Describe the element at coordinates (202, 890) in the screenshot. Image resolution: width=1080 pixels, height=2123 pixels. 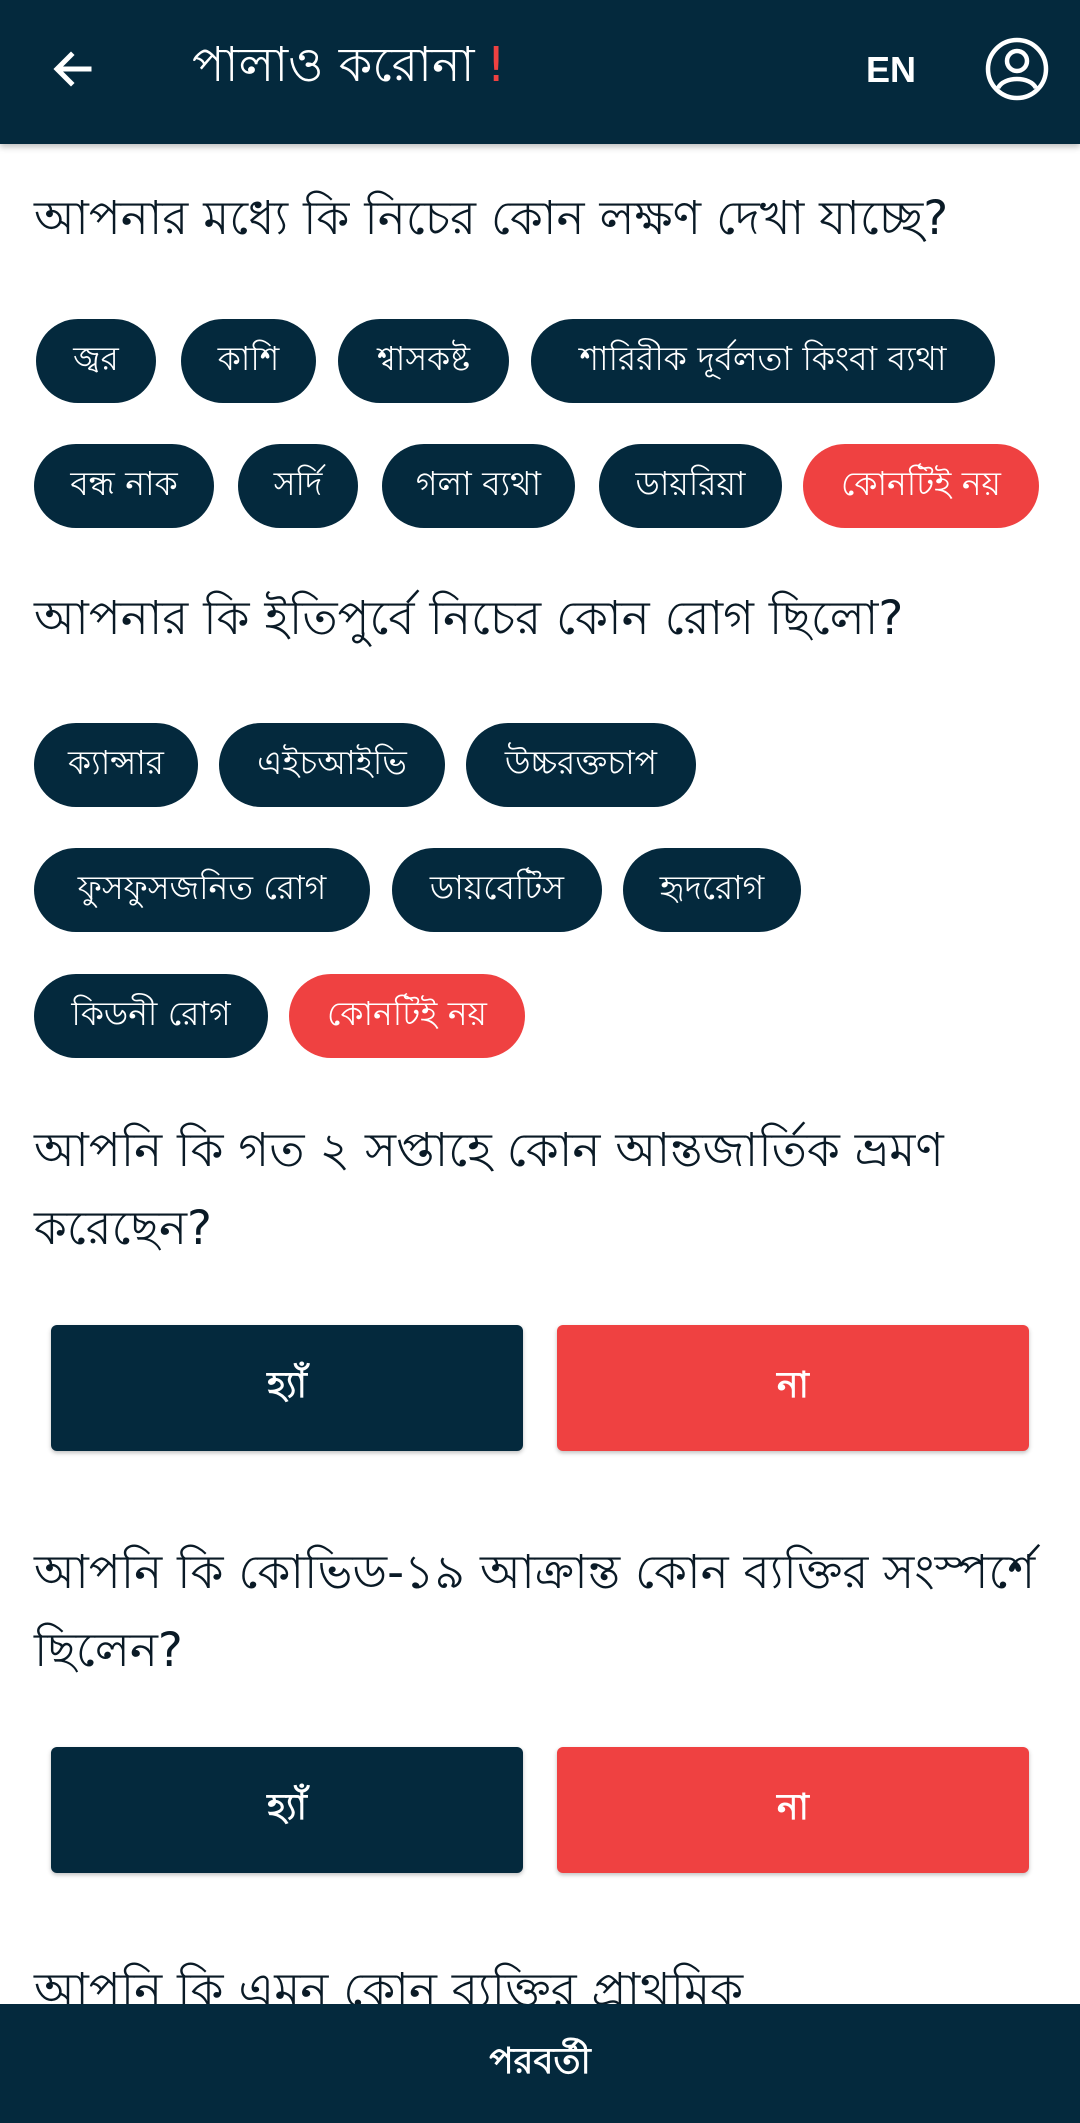
I see `chip-lung-disease: ফুসফুসজনিত রোগ` at that location.